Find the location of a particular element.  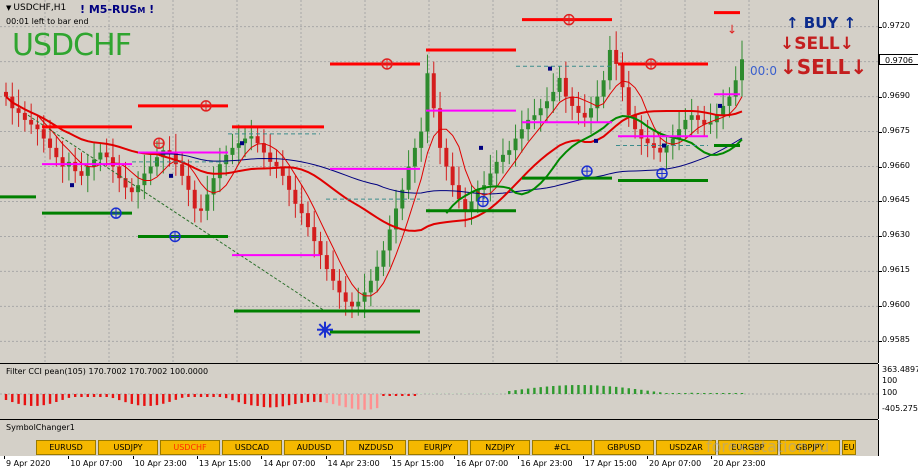

symbol-button-nzdjpy: NZDJPY is located at coordinates (500, 447).